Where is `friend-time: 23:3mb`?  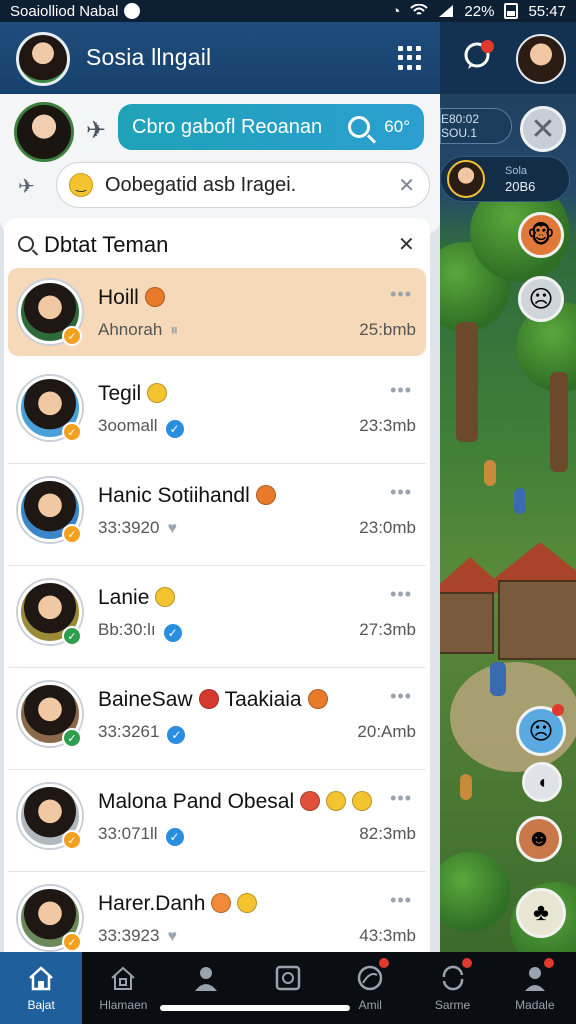
friend-time: 23:3mb is located at coordinates (387, 425).